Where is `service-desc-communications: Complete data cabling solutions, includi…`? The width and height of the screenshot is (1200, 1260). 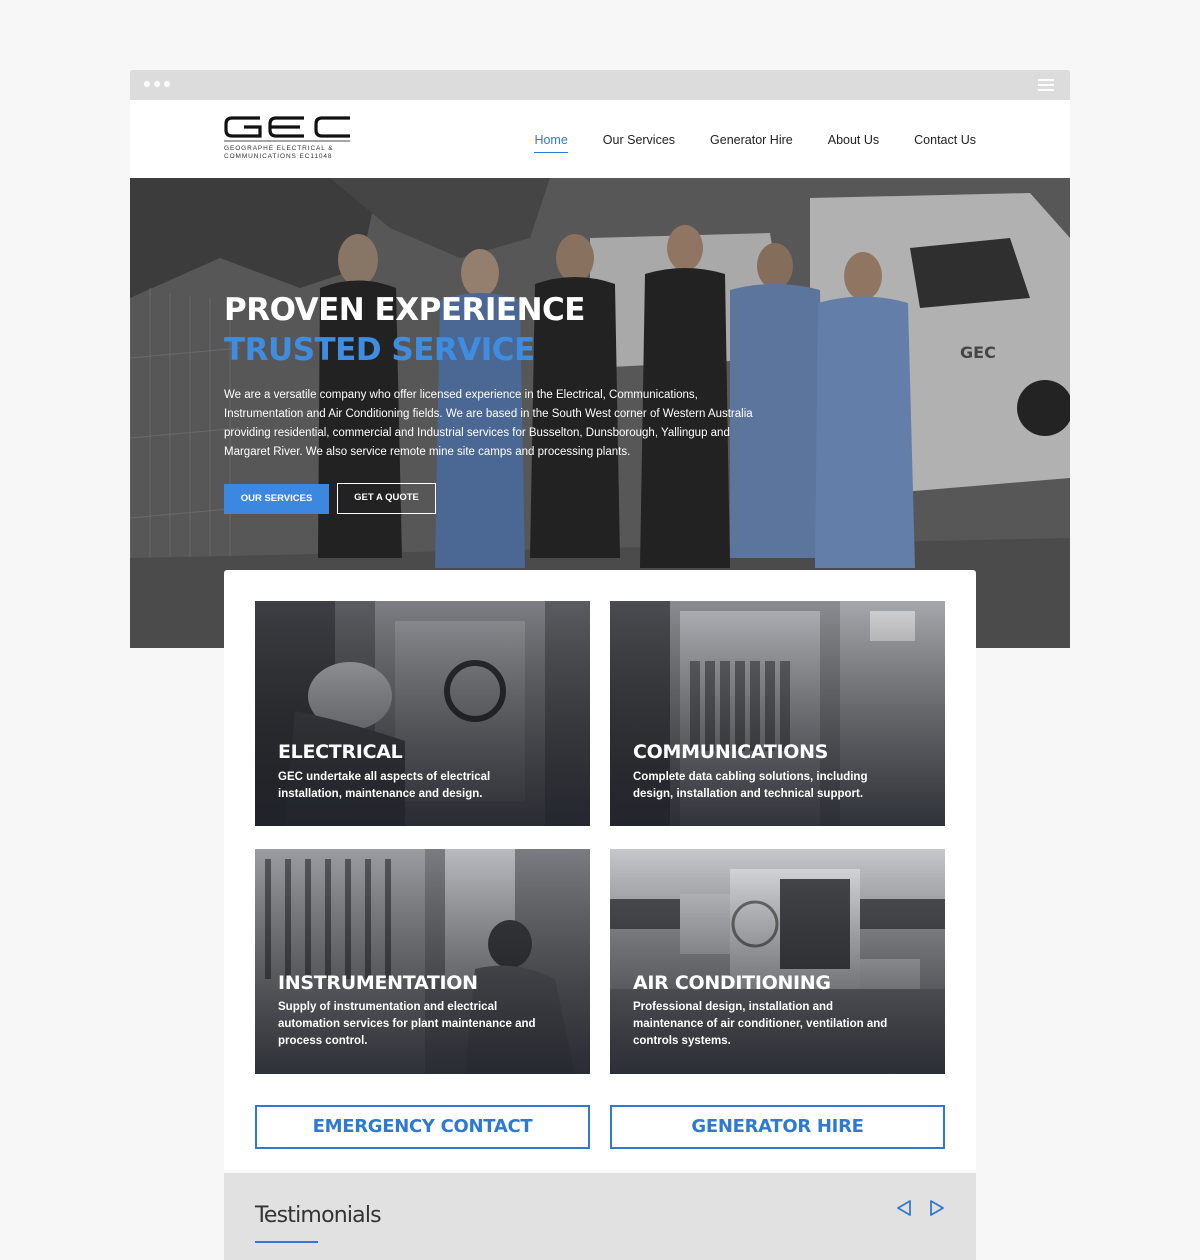
service-desc-communications: Complete data cabling solutions, includi… is located at coordinates (750, 785).